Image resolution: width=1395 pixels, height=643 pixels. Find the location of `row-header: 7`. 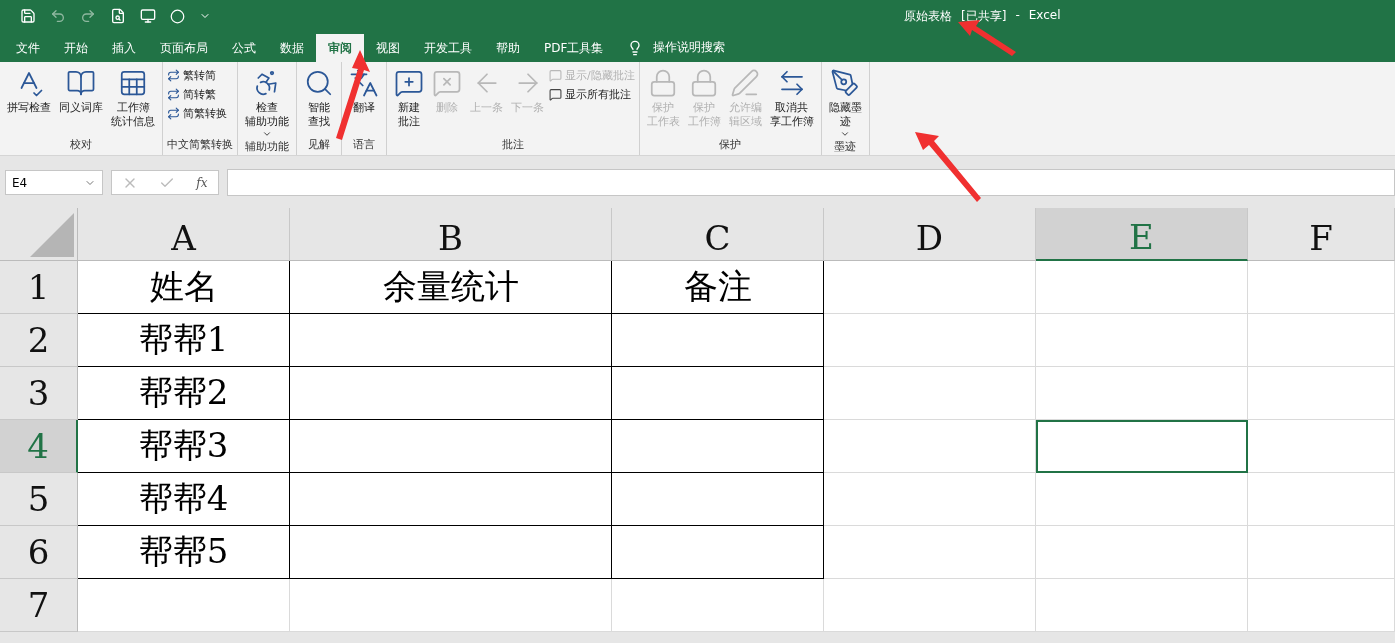

row-header: 7 is located at coordinates (39, 605).